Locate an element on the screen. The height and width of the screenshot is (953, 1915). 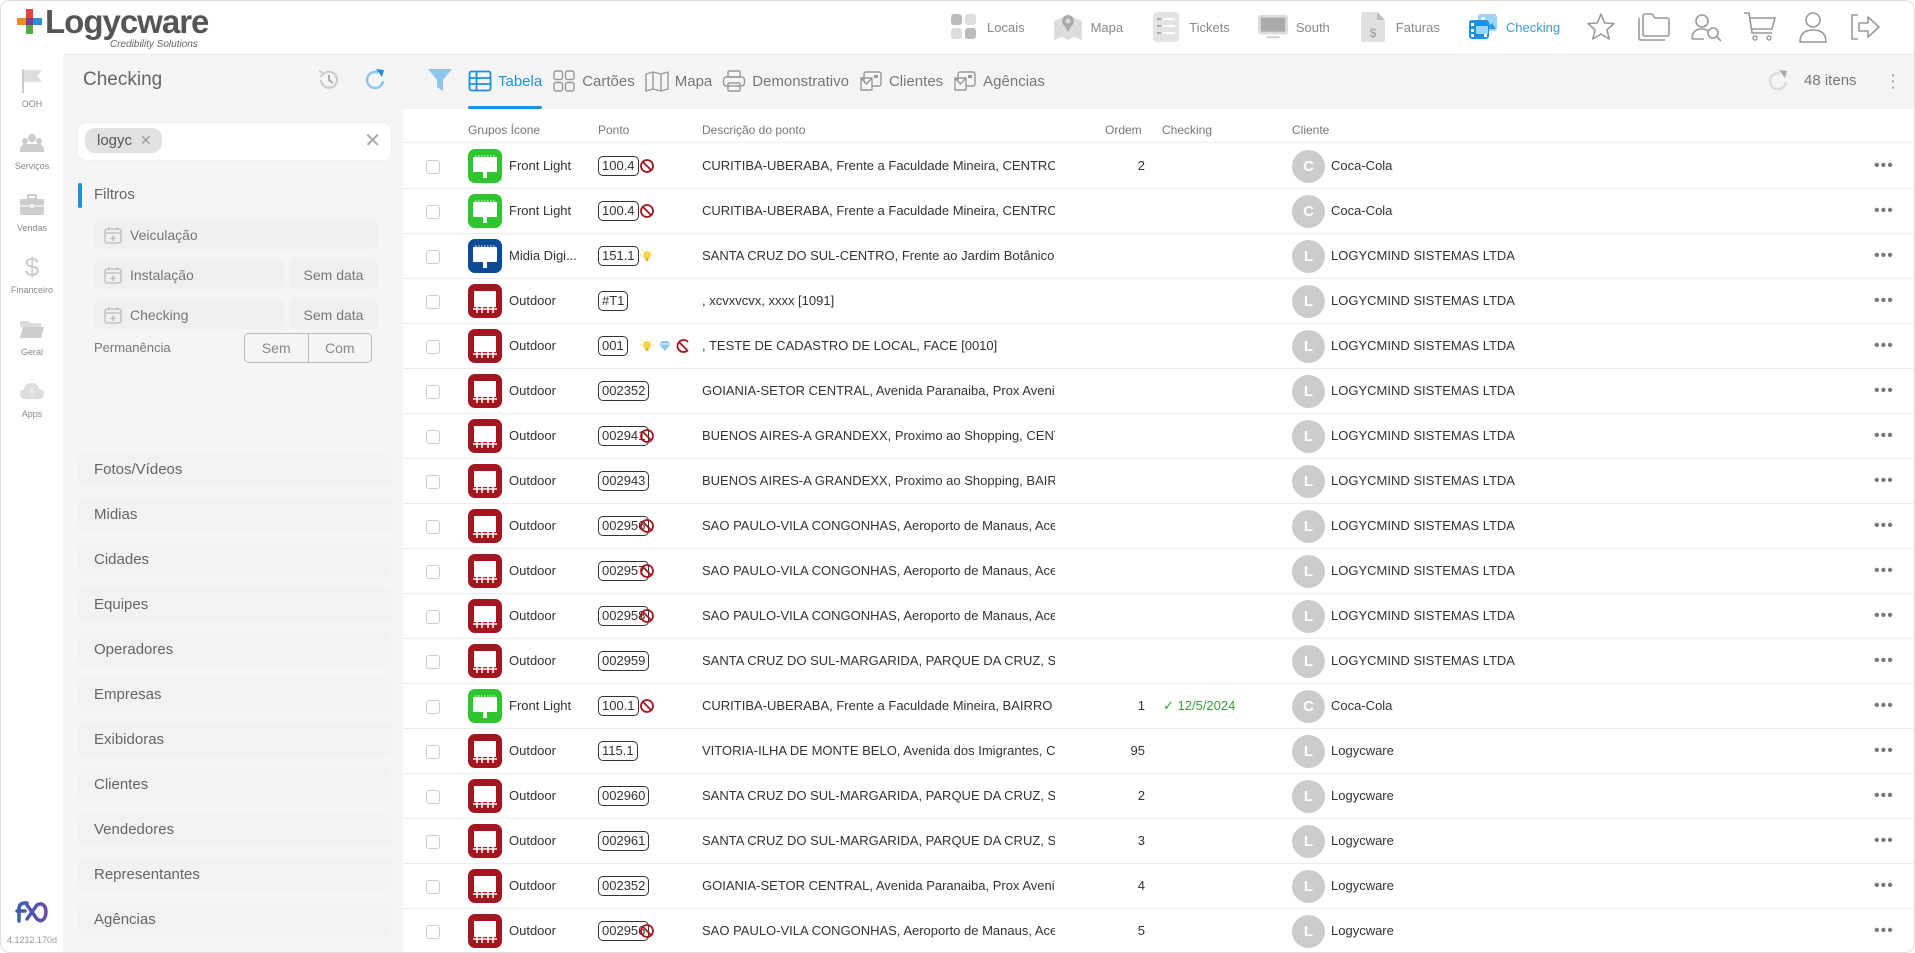
col-desc: Descrição do ponto is located at coordinates (753, 130).